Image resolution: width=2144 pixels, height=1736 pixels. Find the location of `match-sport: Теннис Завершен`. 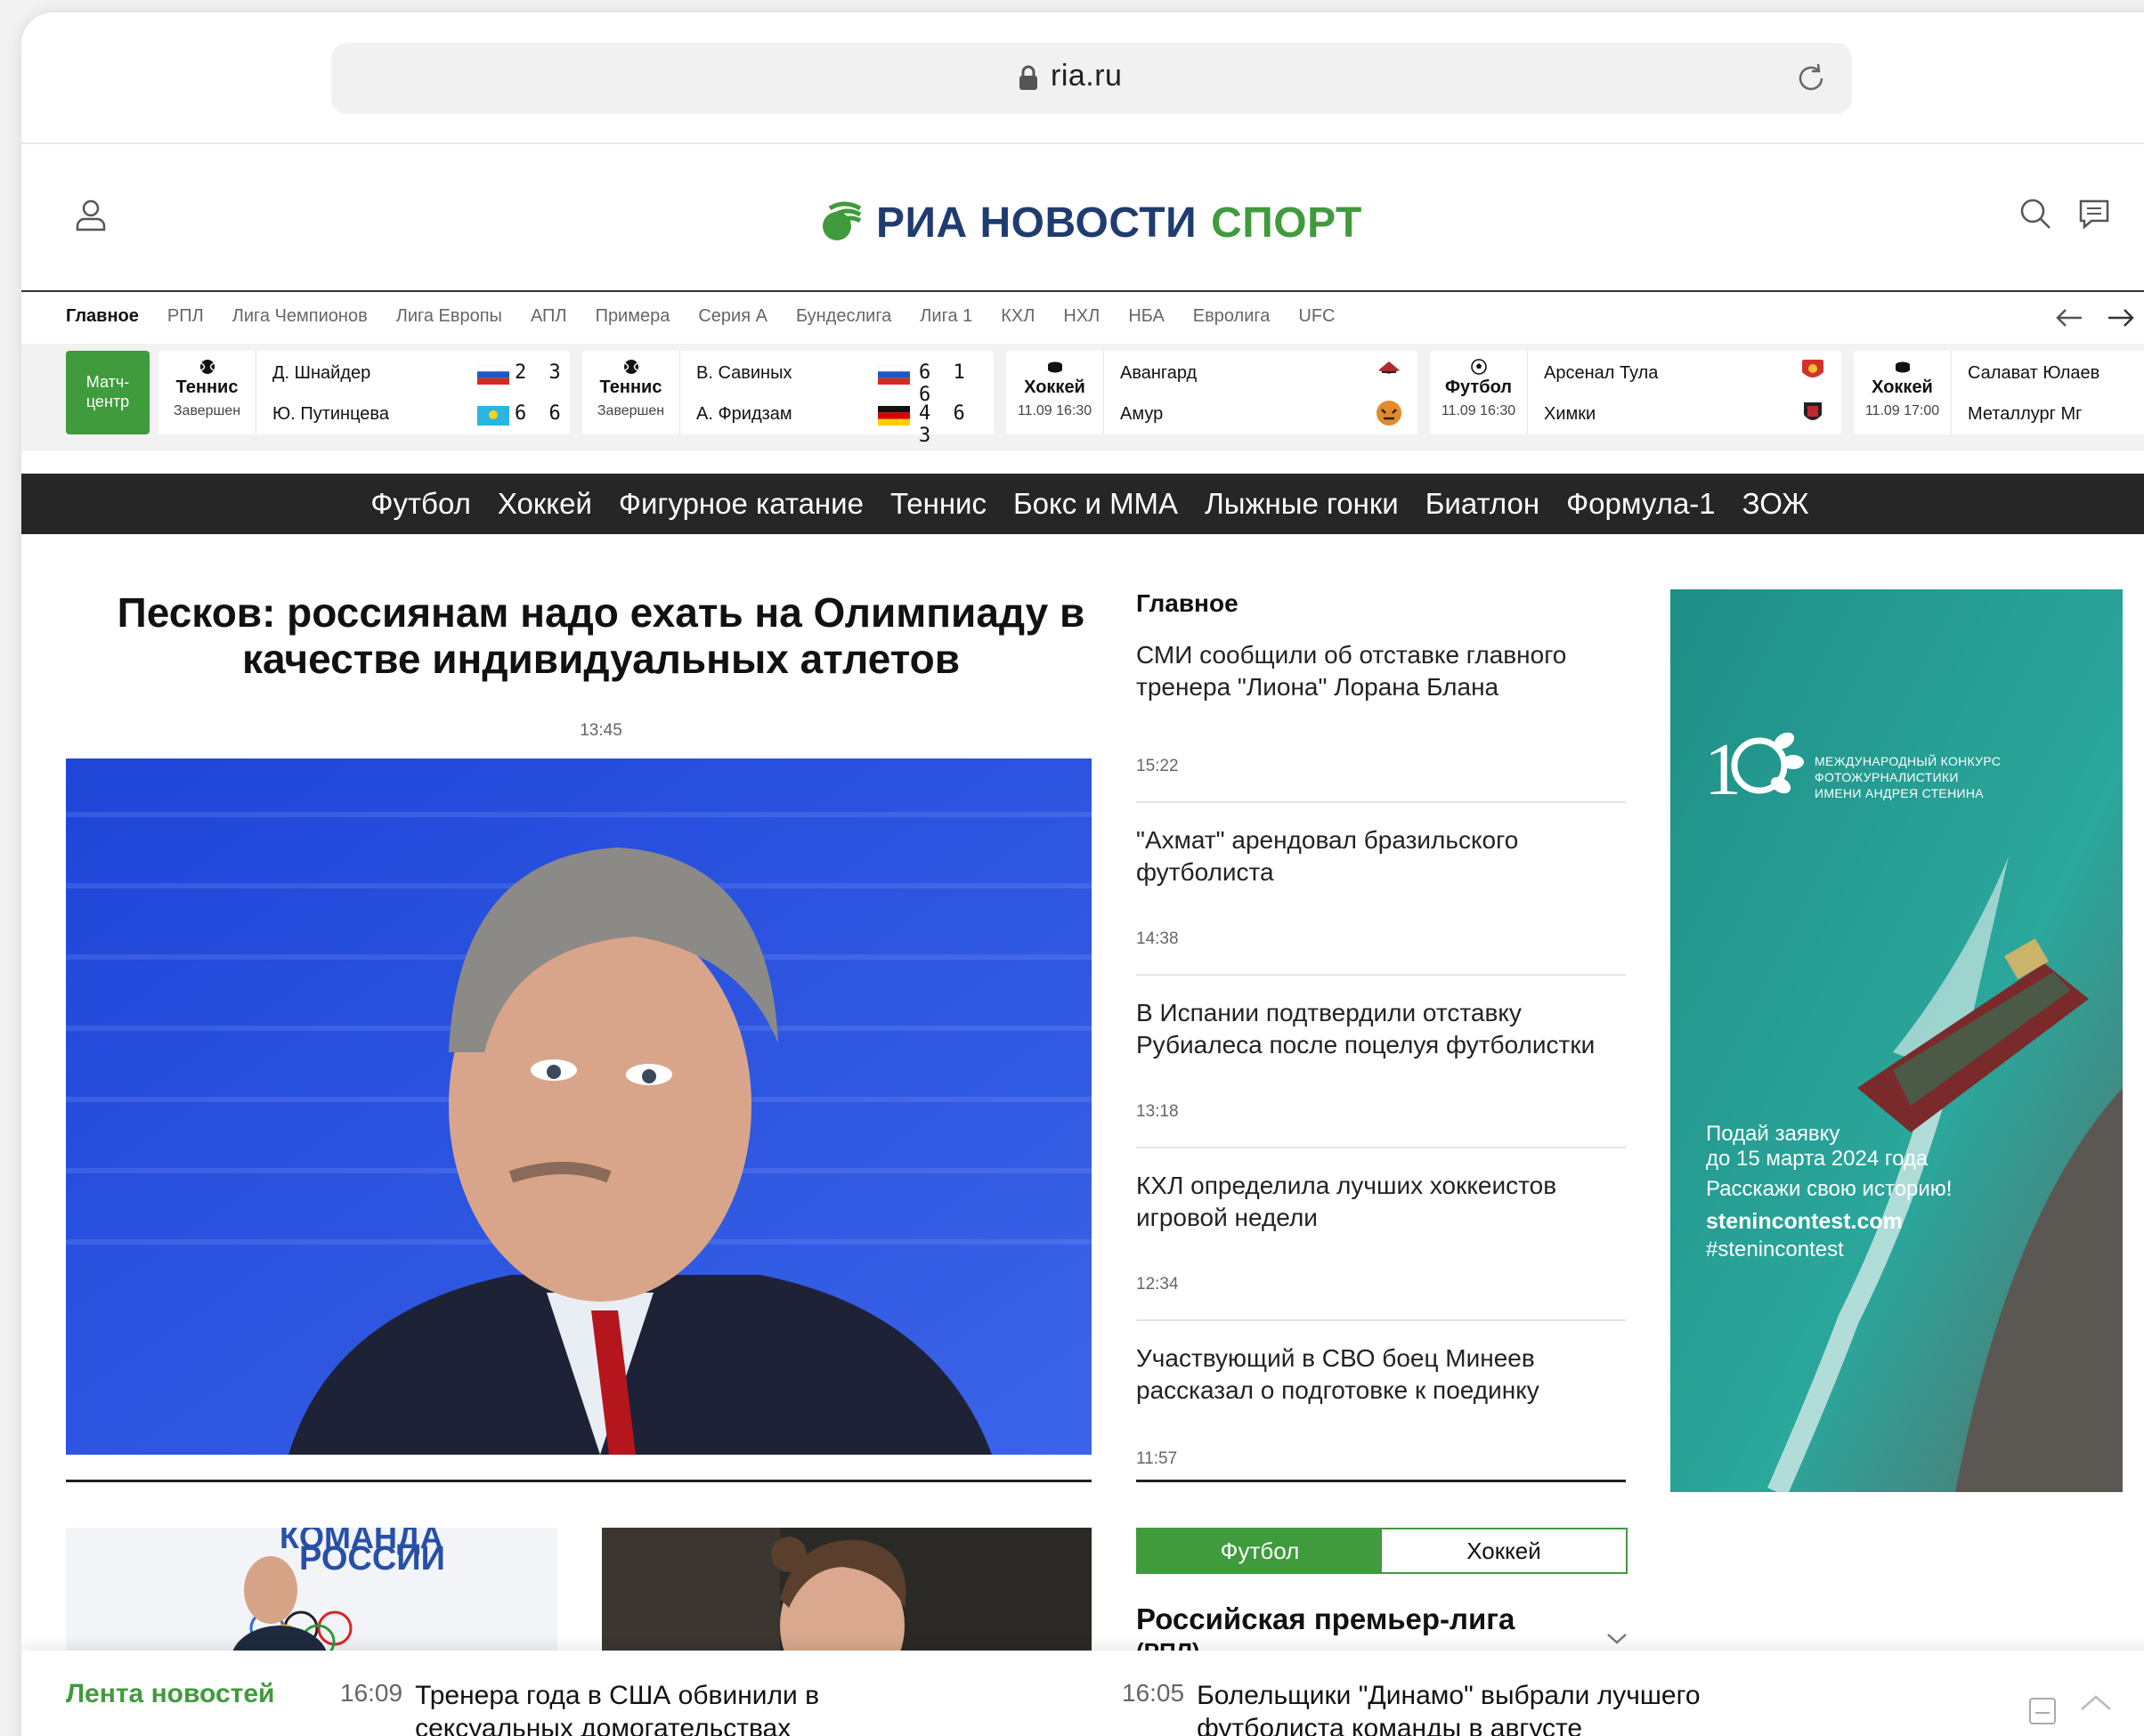

match-sport: Теннис Завершен is located at coordinates (631, 392).